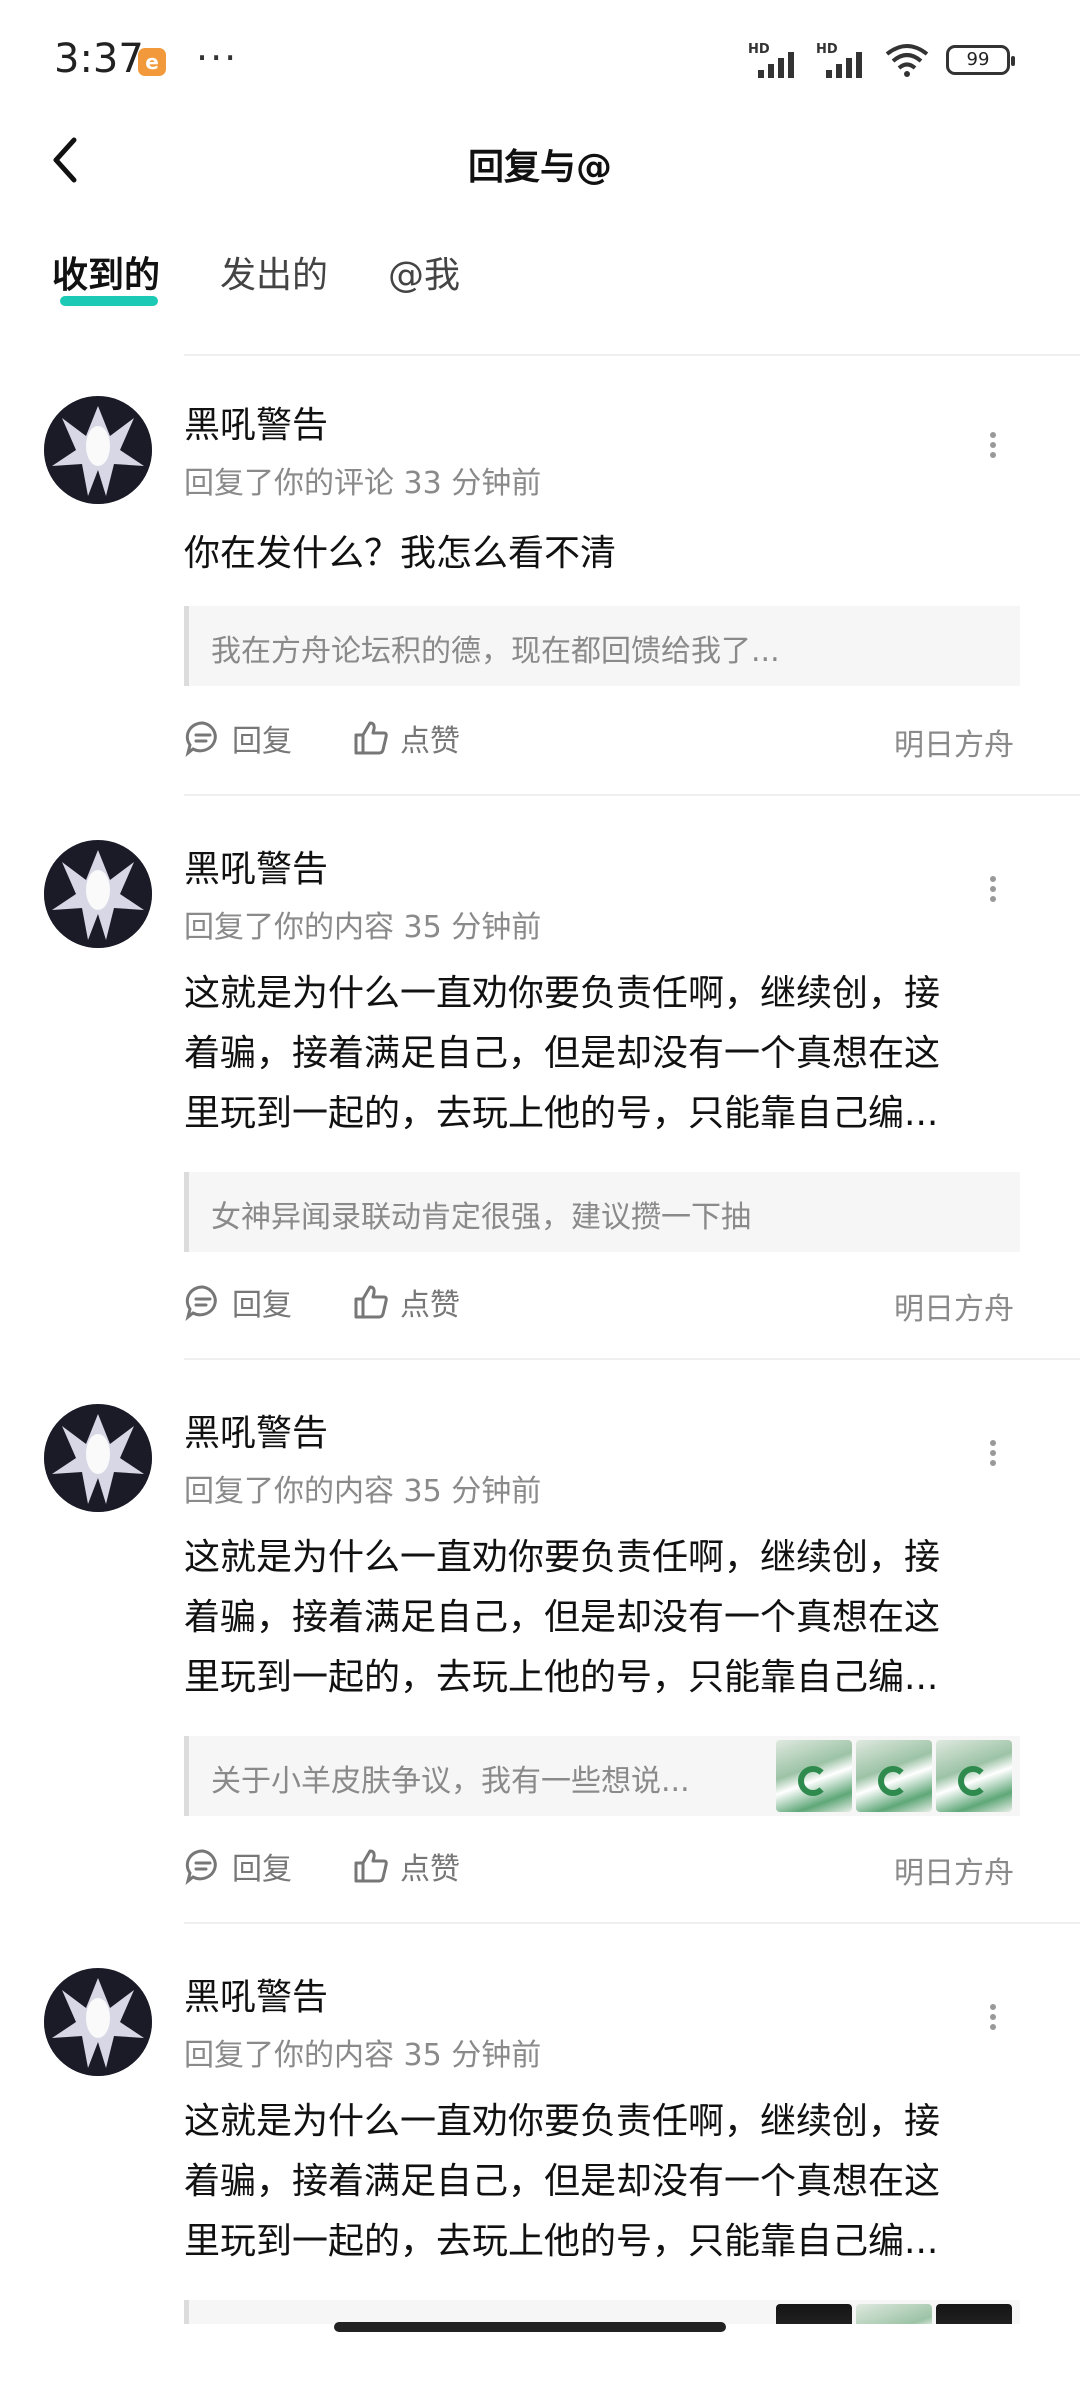  I want to click on wifi-icon, so click(907, 60).